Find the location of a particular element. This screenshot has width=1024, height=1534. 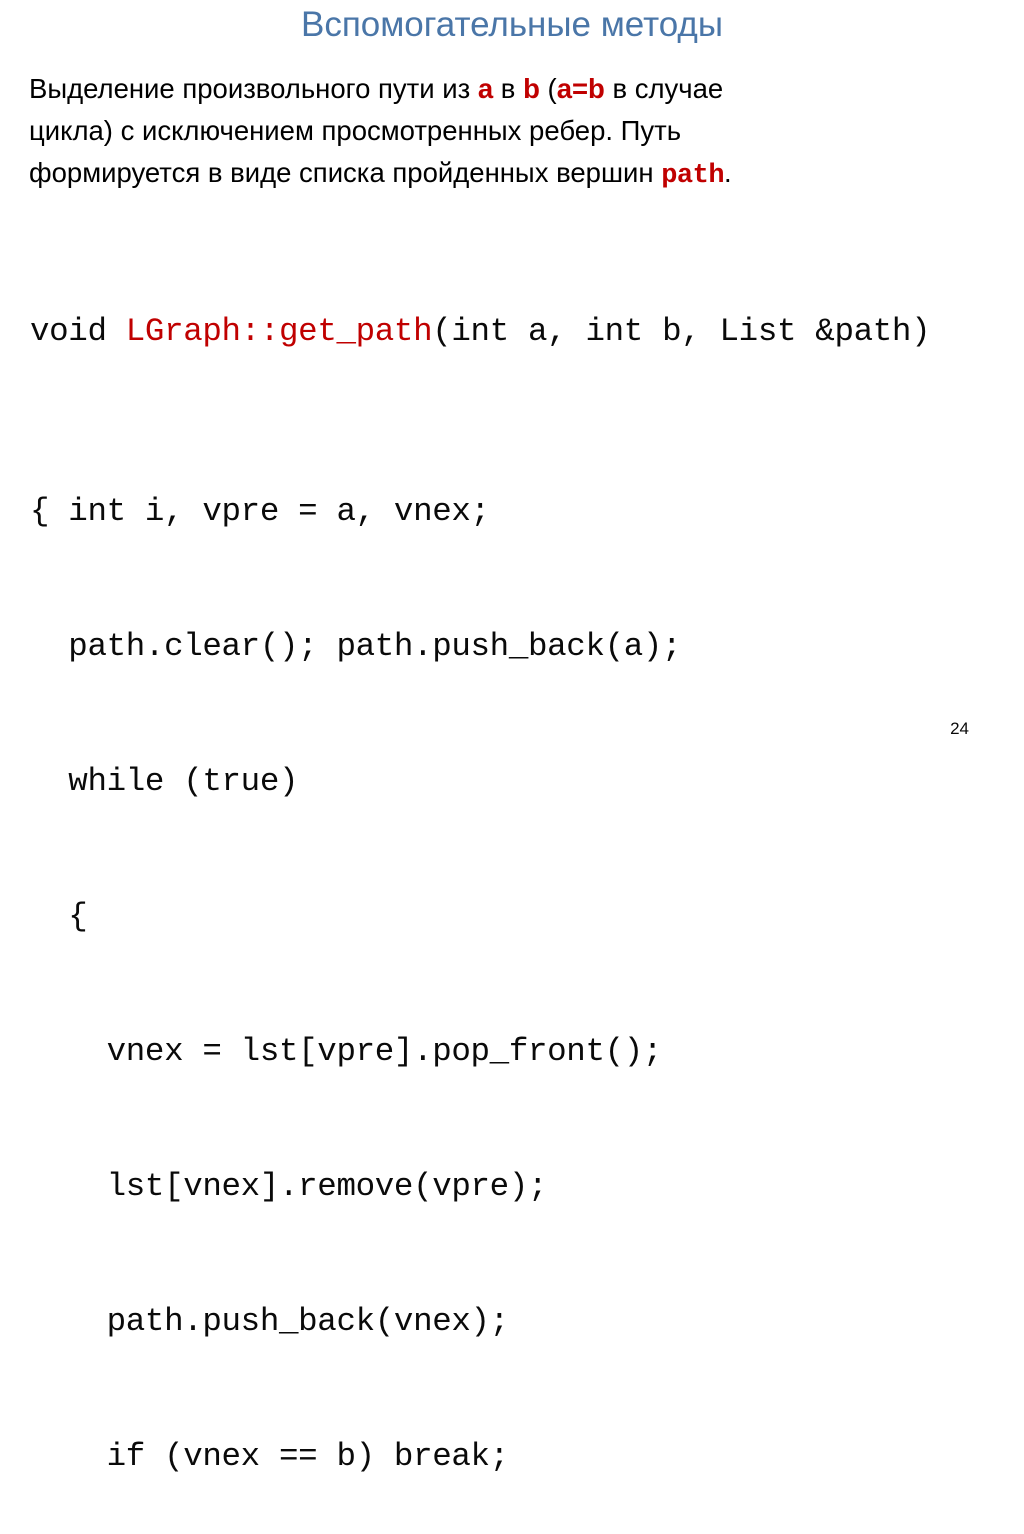

description-text-segment: ( is located at coordinates (548, 88).